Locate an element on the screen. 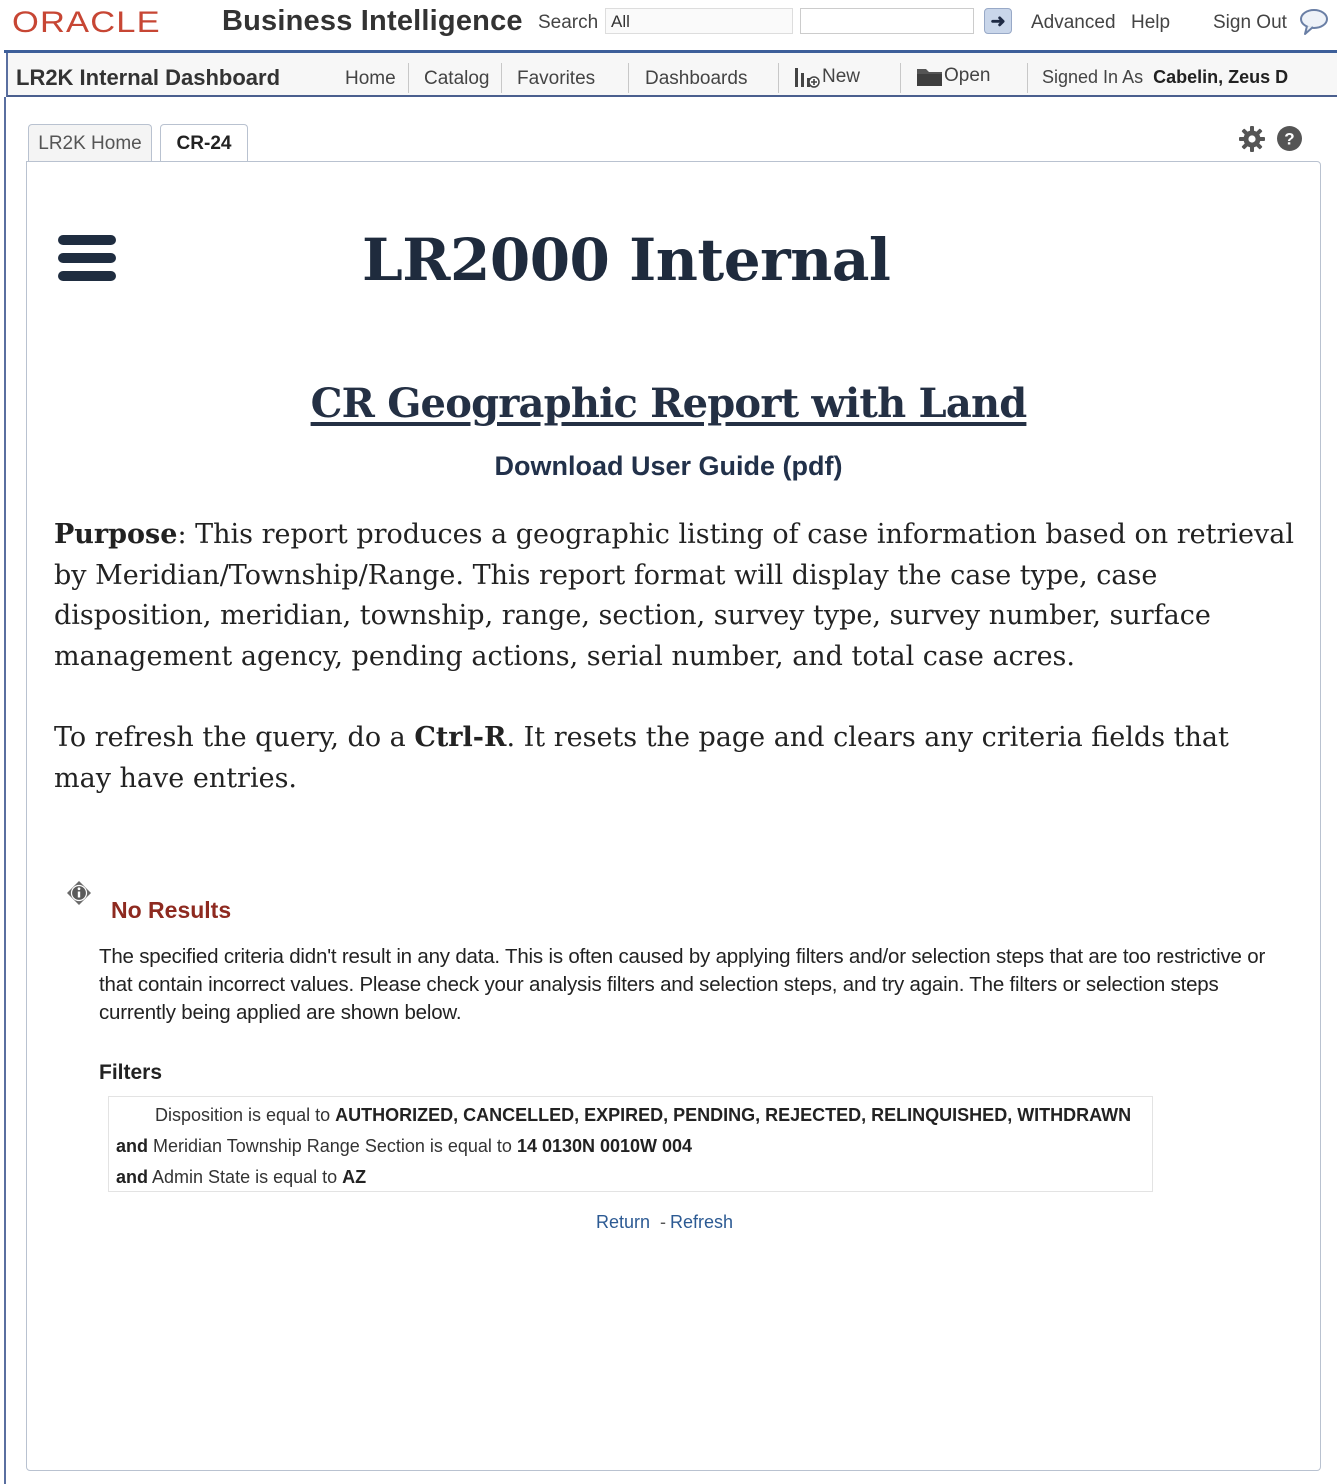 The height and width of the screenshot is (1484, 1337). dashboard-title: LR2K Internal Dashboard is located at coordinates (148, 77).